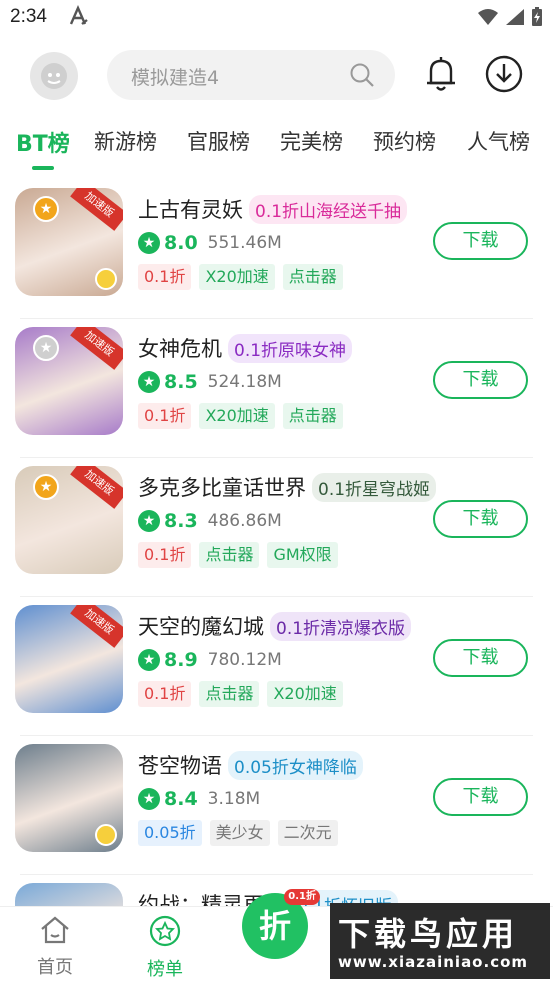 This screenshot has width=553, height=984. I want to click on game-thumbnail: 加速版, so click(69, 659).